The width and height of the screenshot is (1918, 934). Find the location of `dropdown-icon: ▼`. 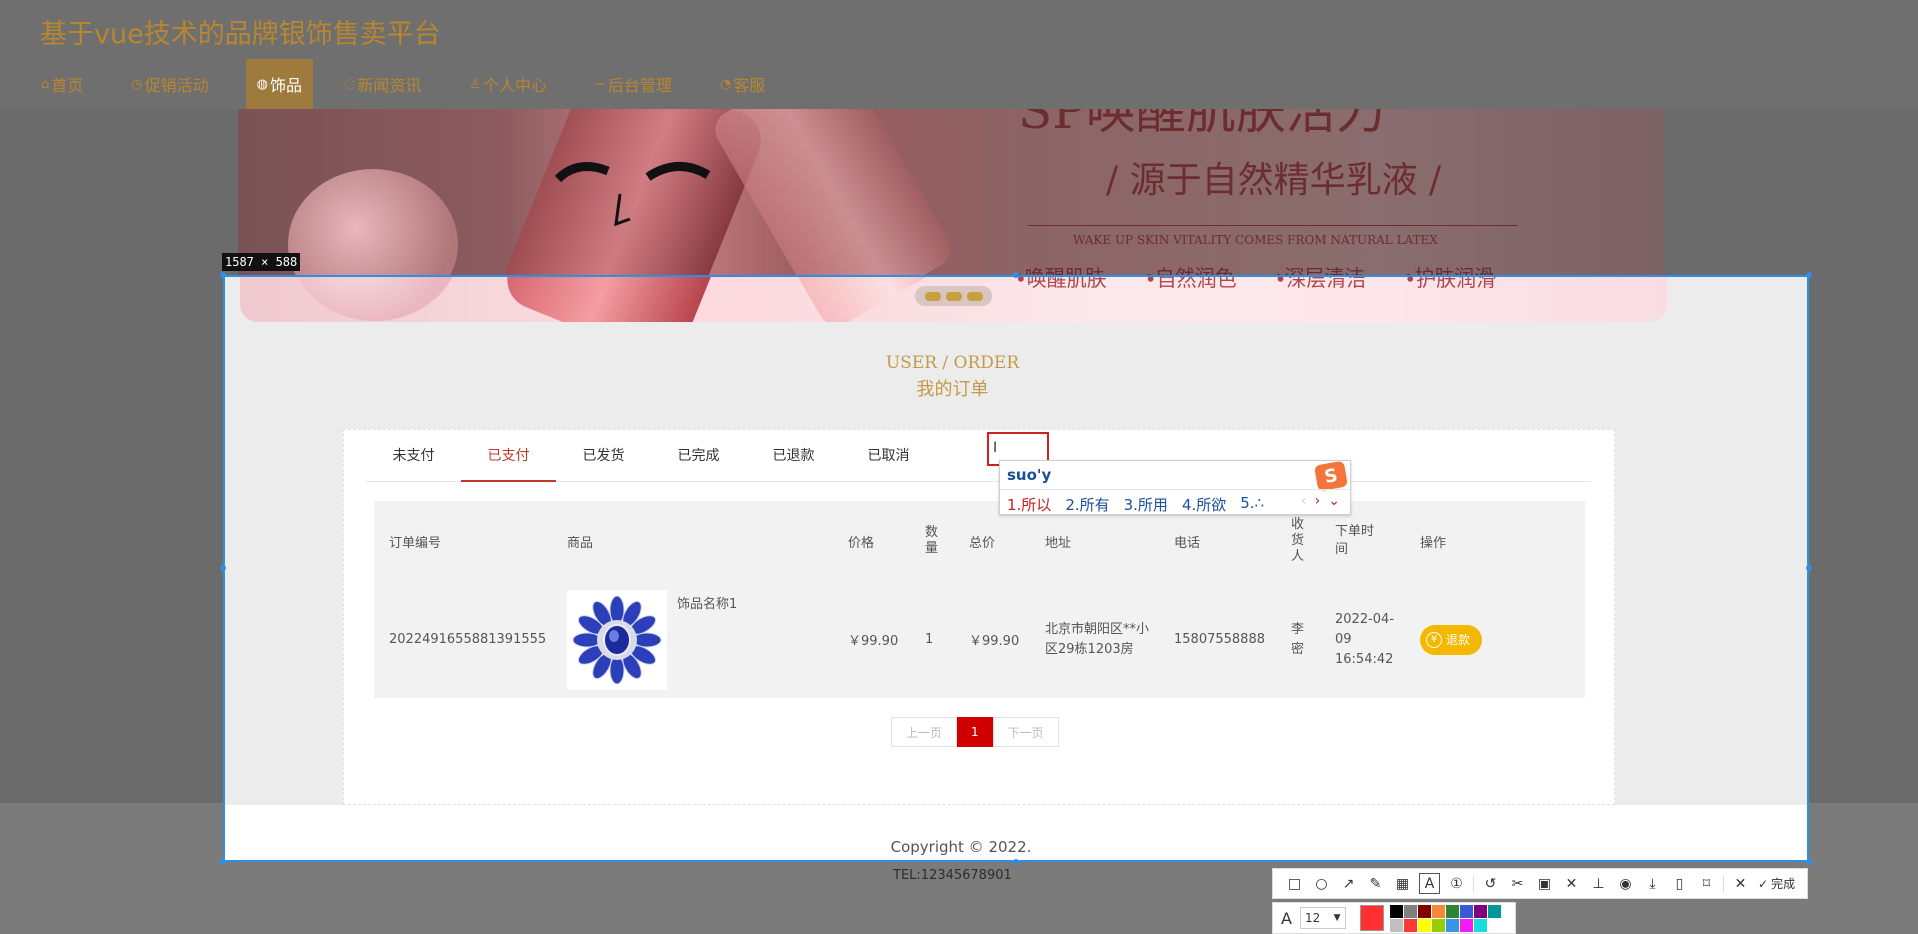

dropdown-icon: ▼ is located at coordinates (1337, 918).